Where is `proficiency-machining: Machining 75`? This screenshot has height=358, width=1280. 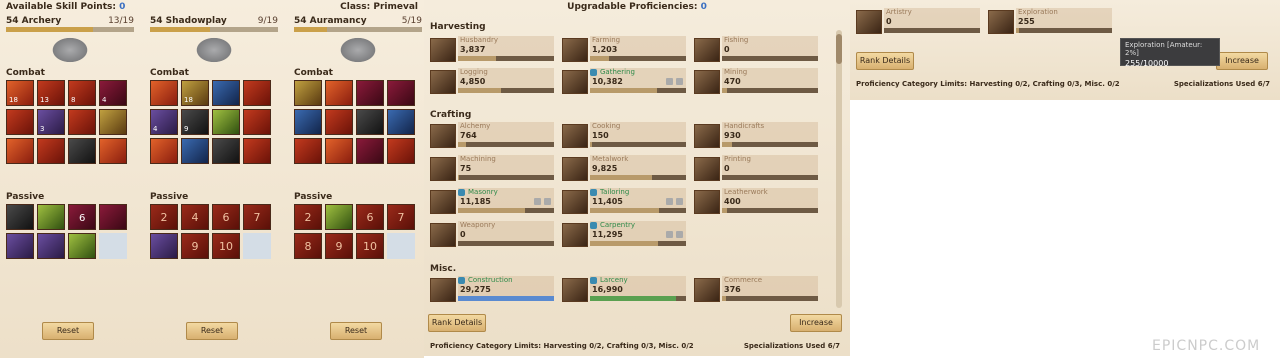 proficiency-machining: Machining 75 is located at coordinates (492, 169).